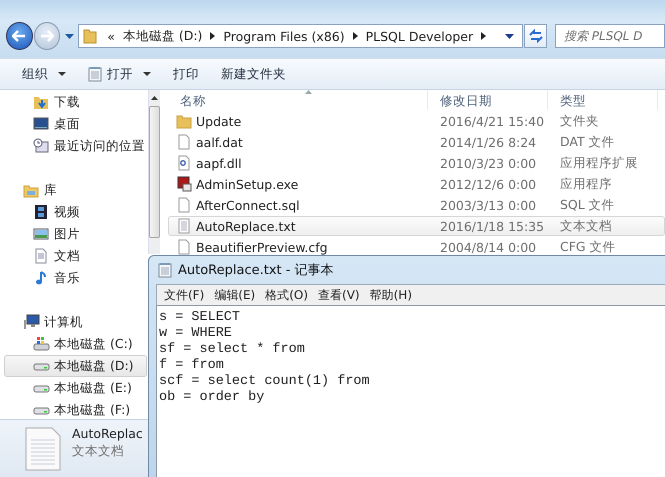  I want to click on text-line: ob = order by, so click(212, 398).